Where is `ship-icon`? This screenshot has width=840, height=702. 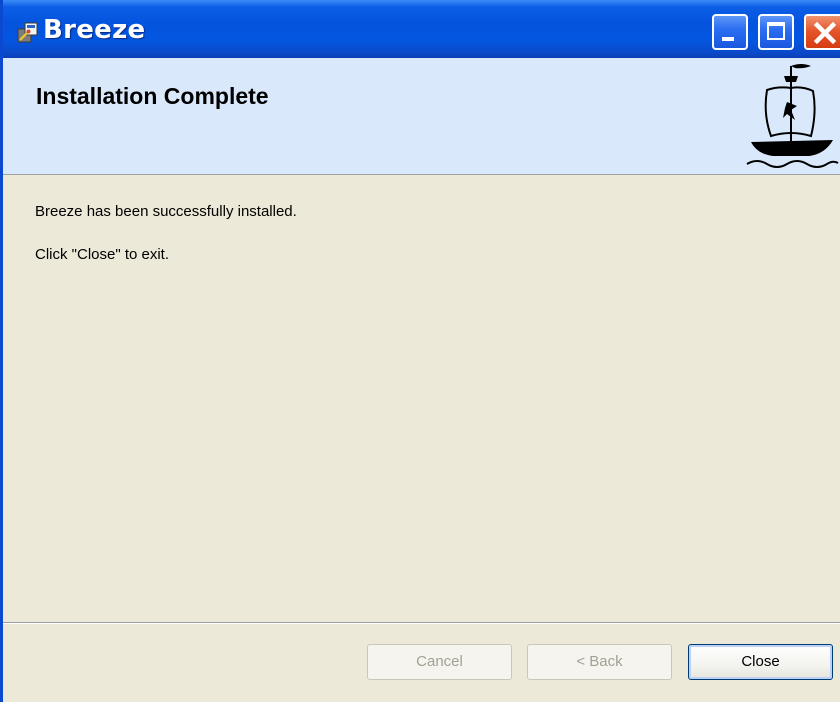 ship-icon is located at coordinates (792, 116).